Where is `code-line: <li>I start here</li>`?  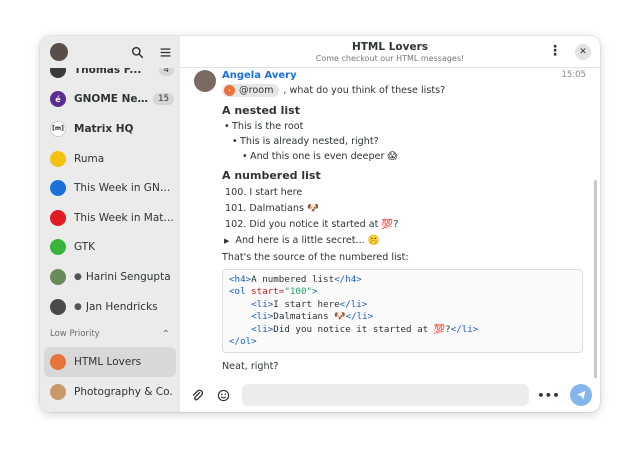
code-line: <li>I start here</li> is located at coordinates (309, 304).